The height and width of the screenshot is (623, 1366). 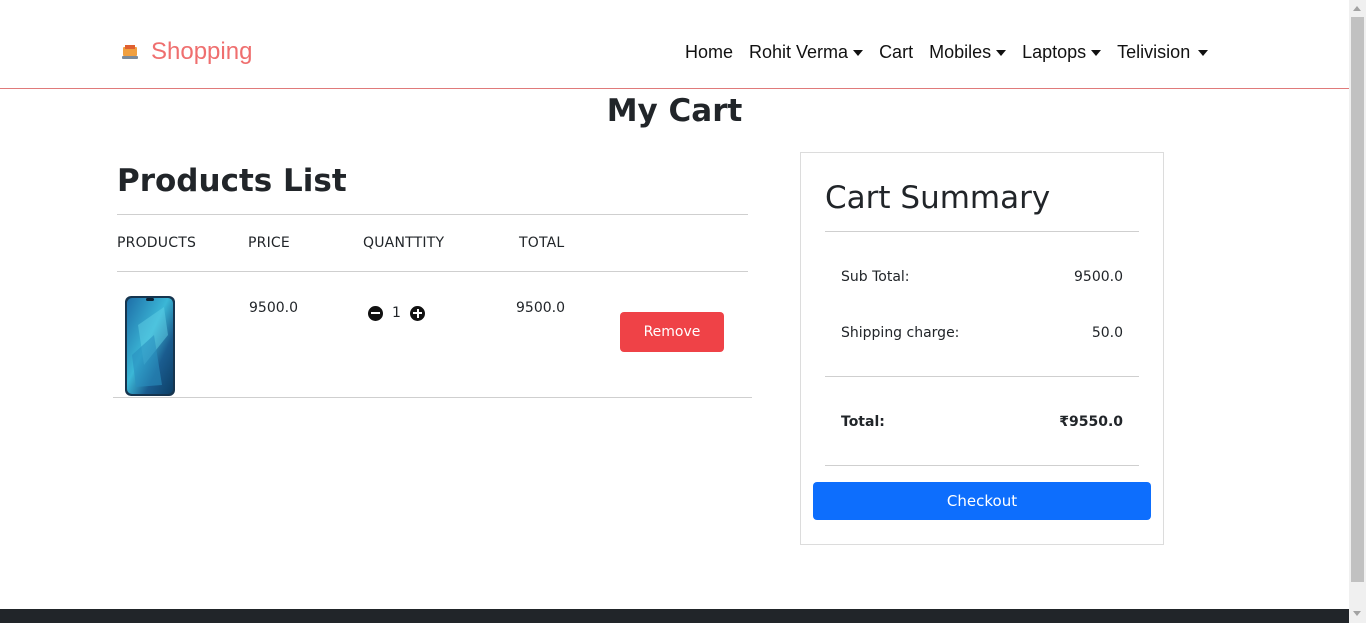 I want to click on footer, so click(x=674, y=616).